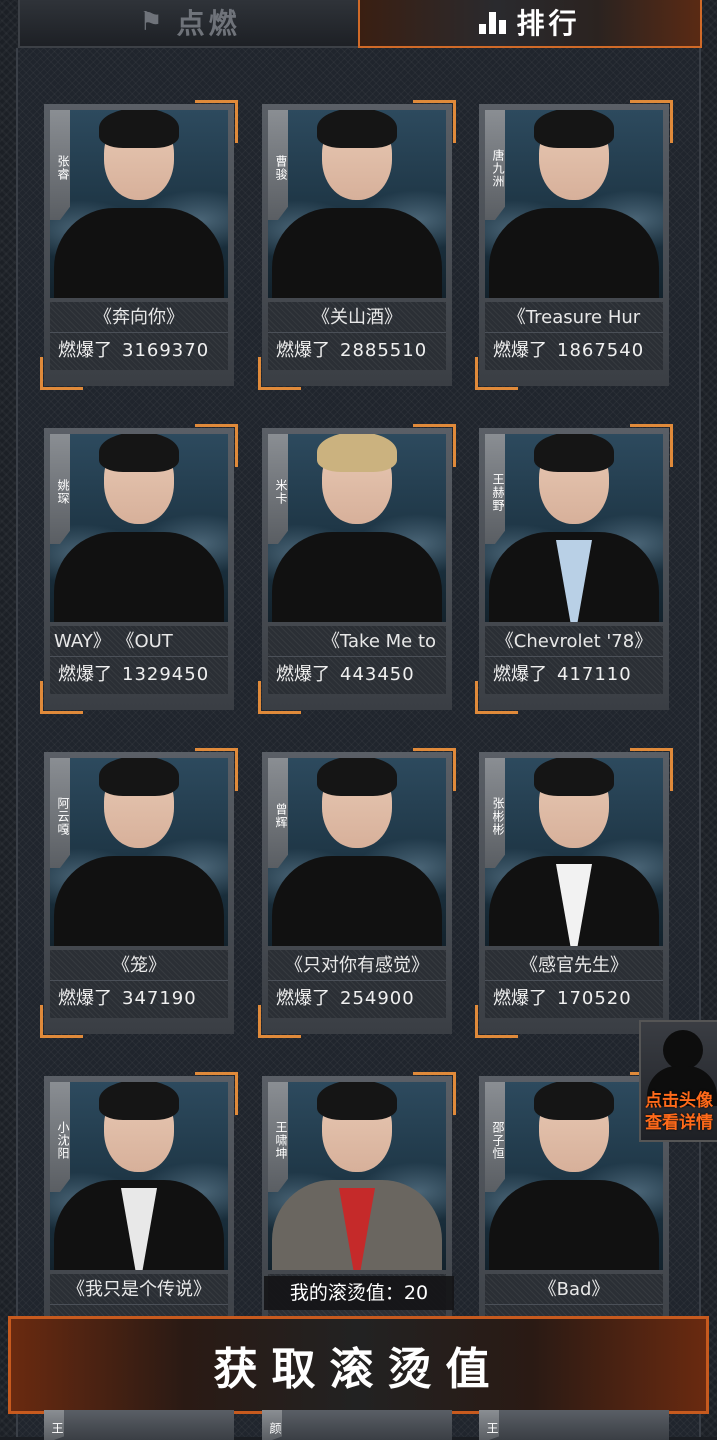 Image resolution: width=717 pixels, height=1440 pixels. What do you see at coordinates (60, 489) in the screenshot?
I see `artist-name: 姚琛` at bounding box center [60, 489].